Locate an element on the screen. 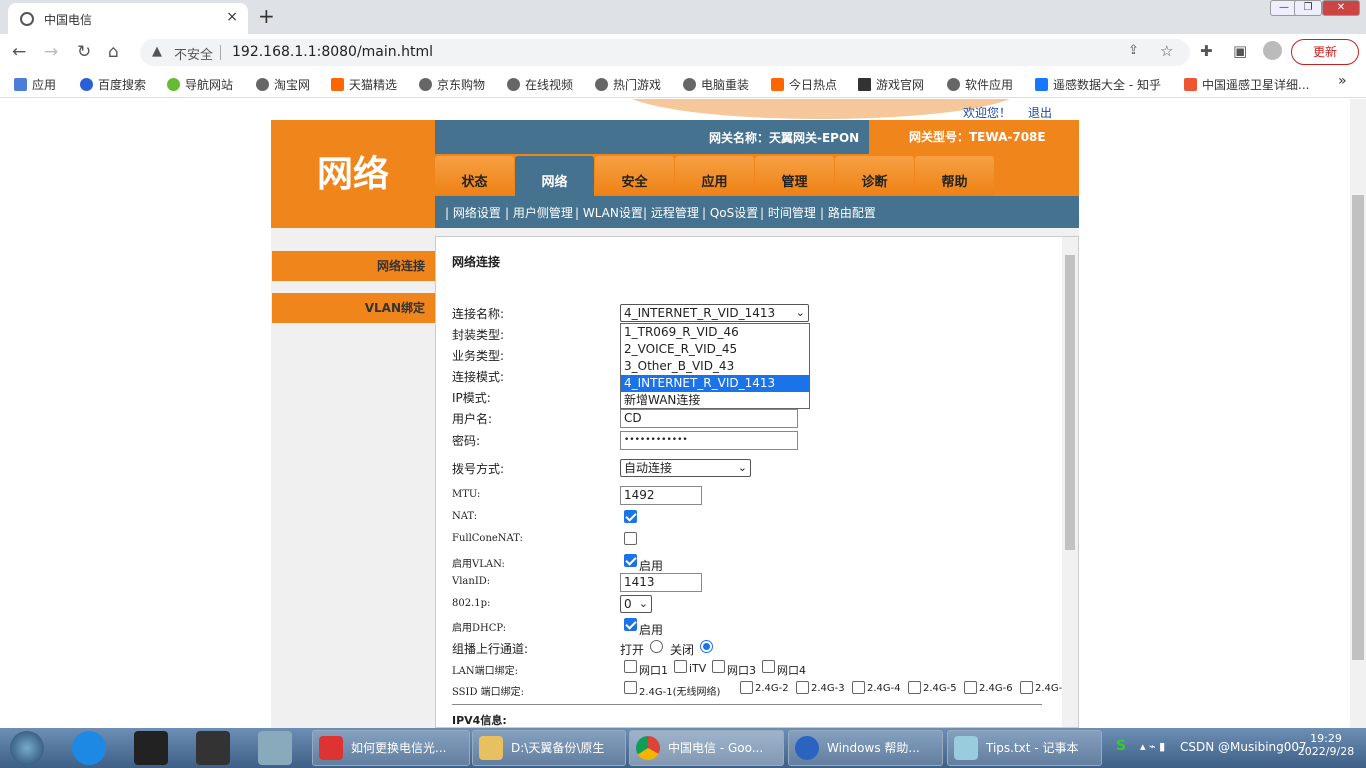 Image resolution: width=1366 pixels, height=768 pixels. extensions-icon: ✚ is located at coordinates (1206, 51).